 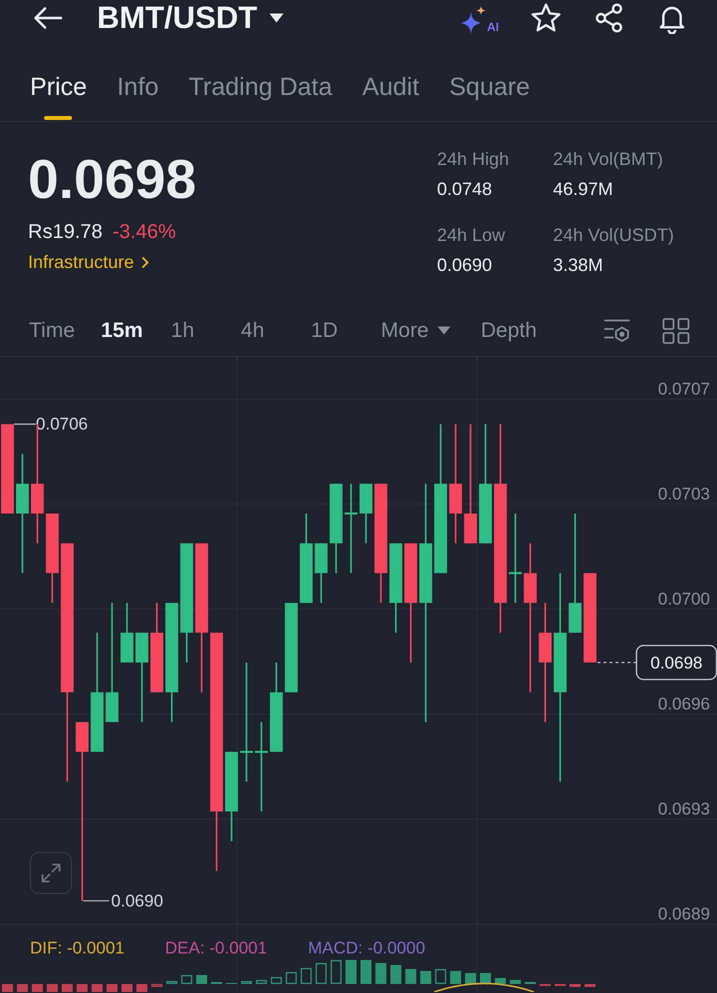 I want to click on star-icon, so click(x=546, y=18).